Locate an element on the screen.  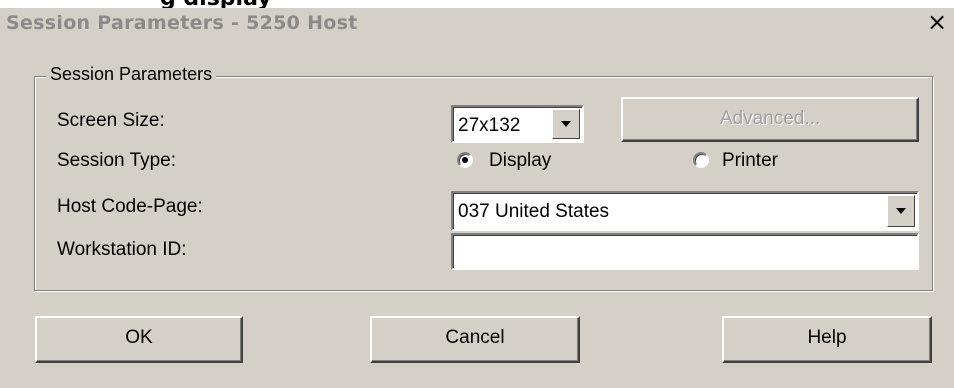
group-legend: Session Parameters is located at coordinates (131, 74).